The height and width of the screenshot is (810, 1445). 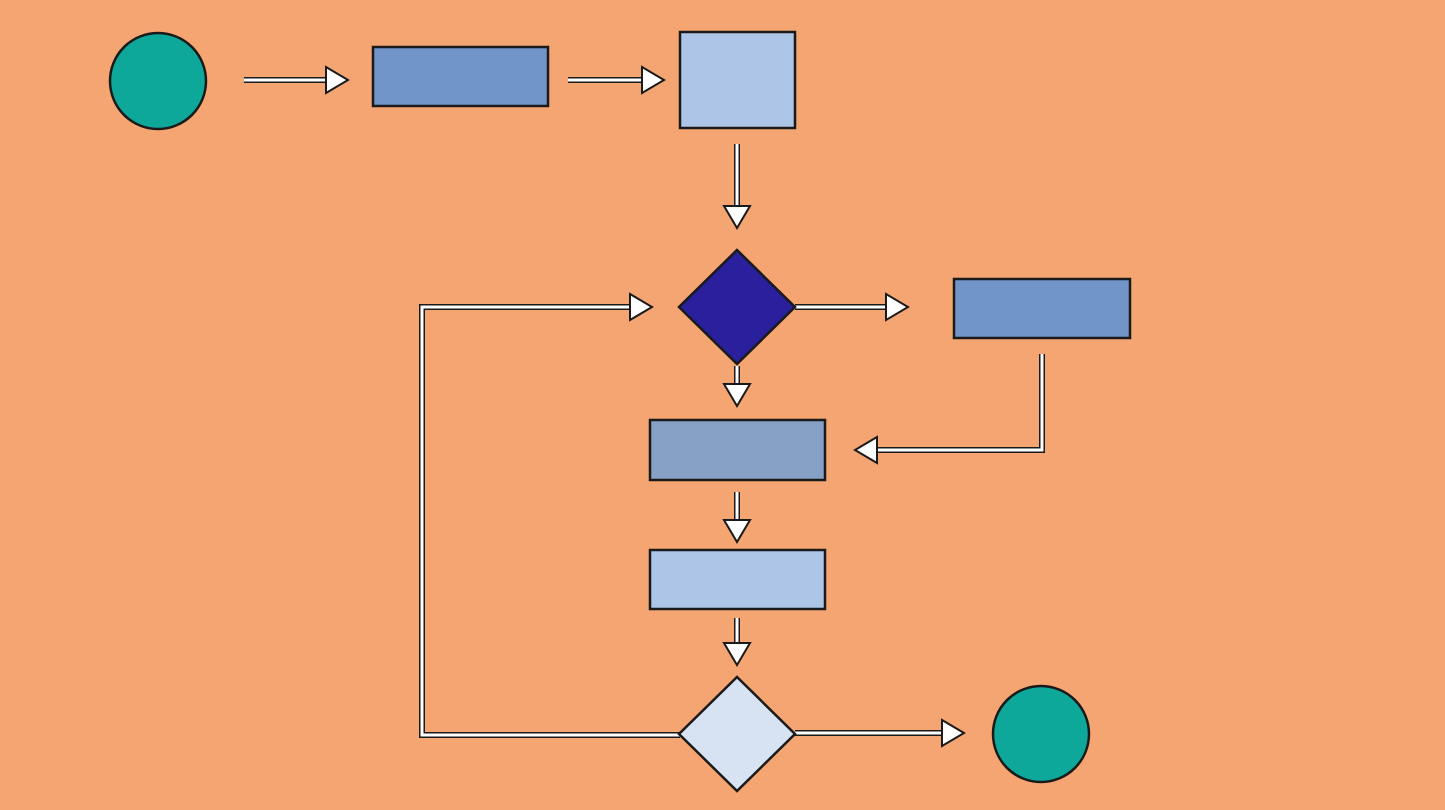 What do you see at coordinates (1042, 308) in the screenshot?
I see `process-side-step` at bounding box center [1042, 308].